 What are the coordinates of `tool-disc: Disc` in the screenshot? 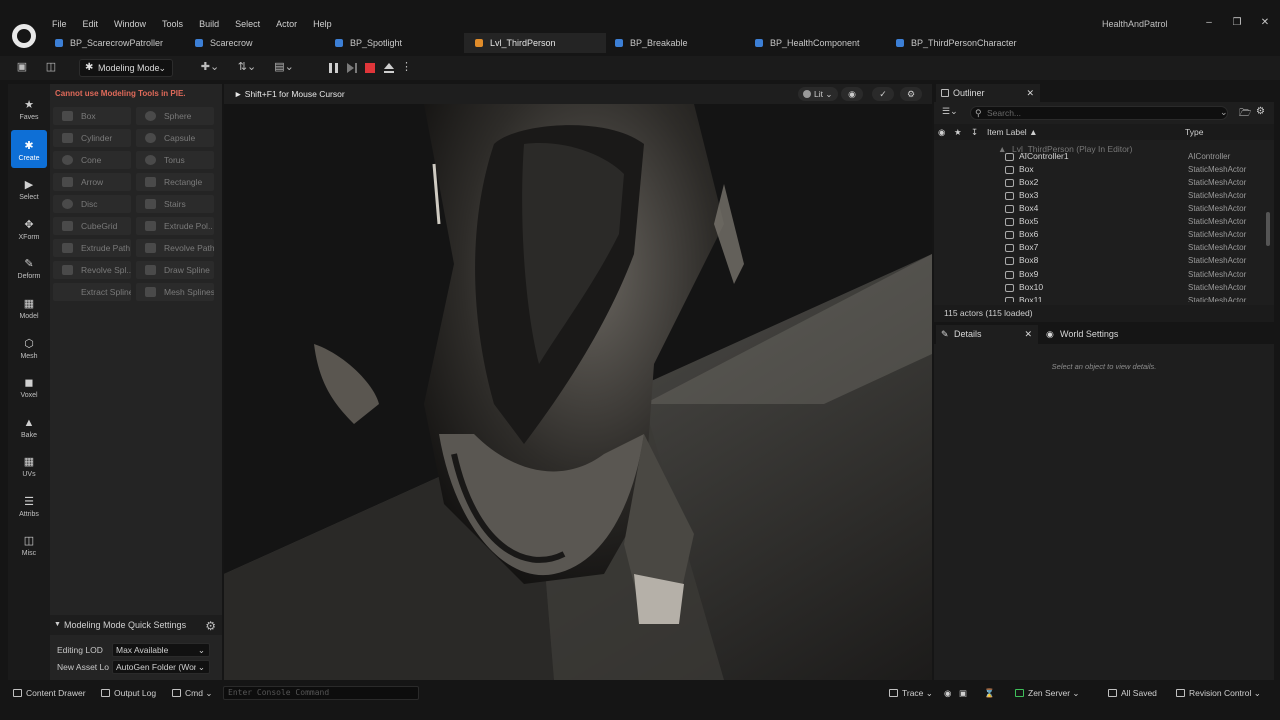 It's located at (92, 204).